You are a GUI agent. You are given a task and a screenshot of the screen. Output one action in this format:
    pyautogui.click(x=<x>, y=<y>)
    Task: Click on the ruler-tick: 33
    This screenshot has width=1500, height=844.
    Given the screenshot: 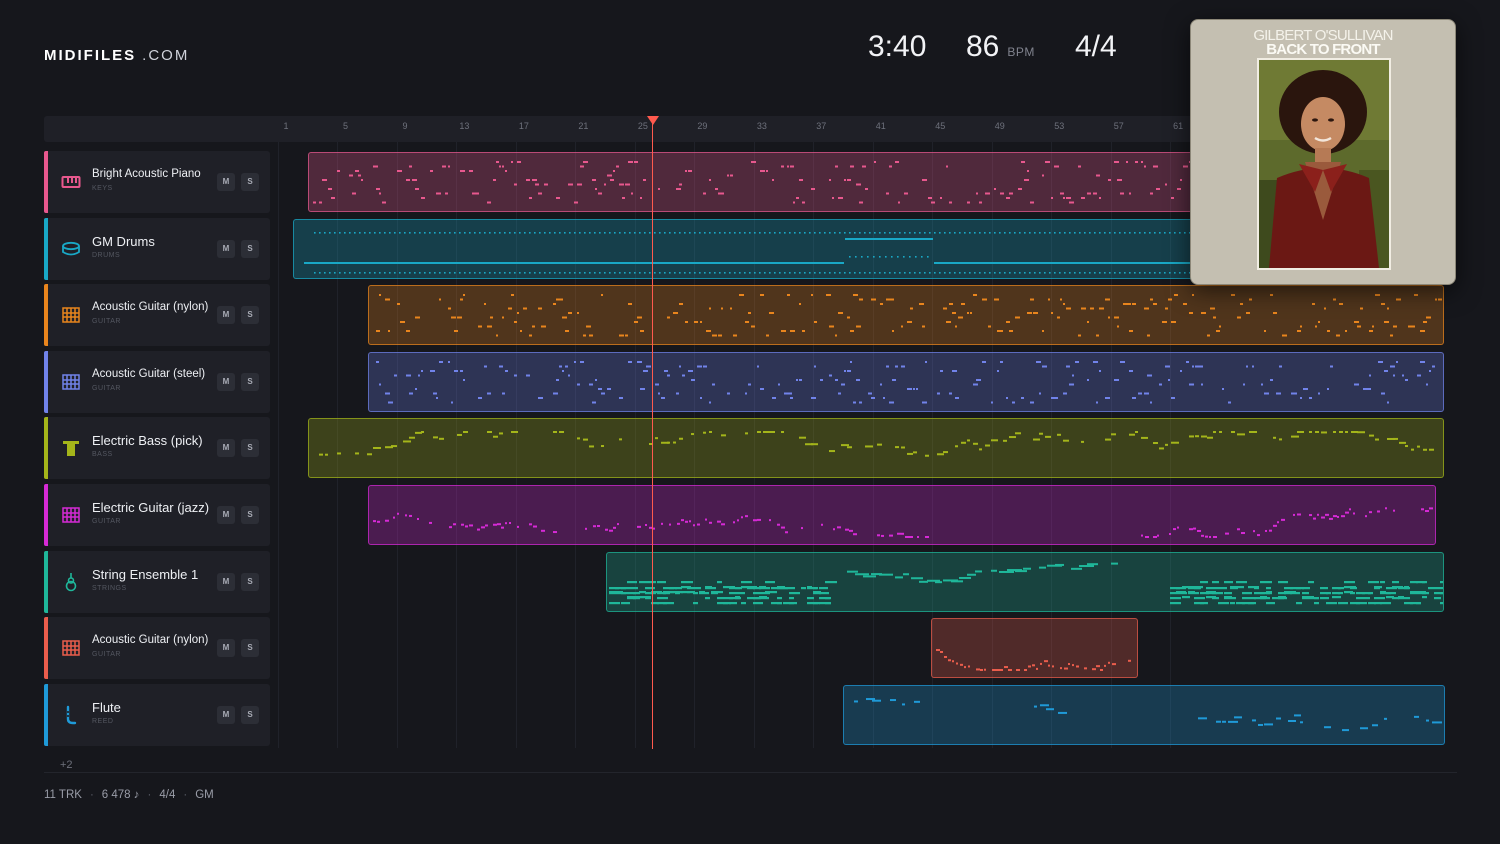 What is the action you would take?
    pyautogui.click(x=761, y=126)
    